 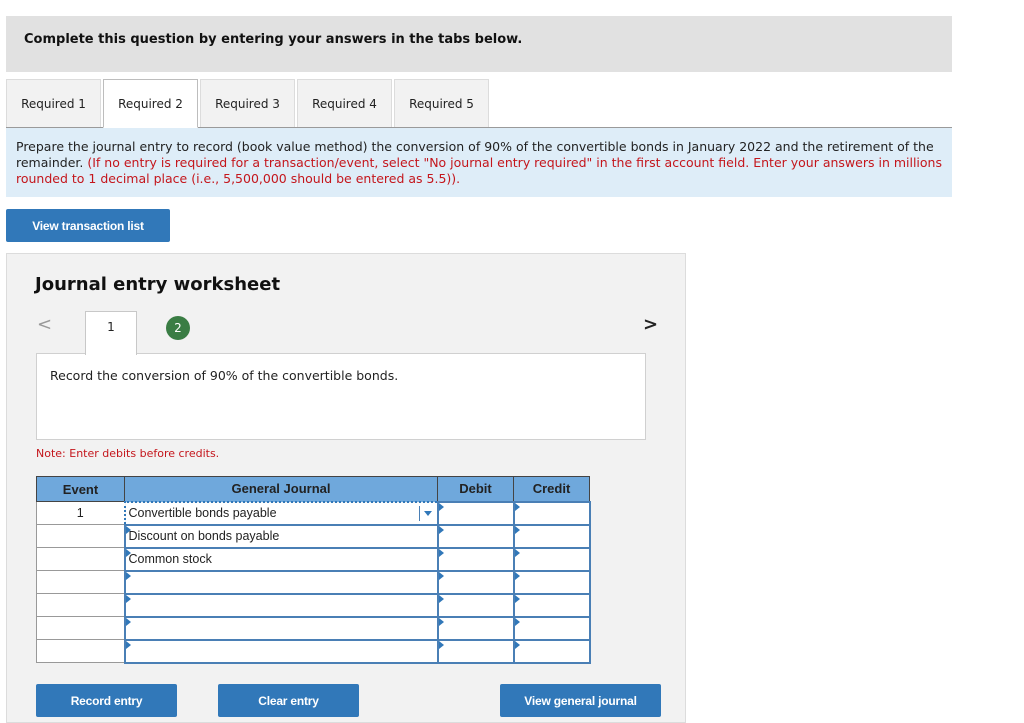 What do you see at coordinates (44, 324) in the screenshot?
I see `chevron-left-icon: <` at bounding box center [44, 324].